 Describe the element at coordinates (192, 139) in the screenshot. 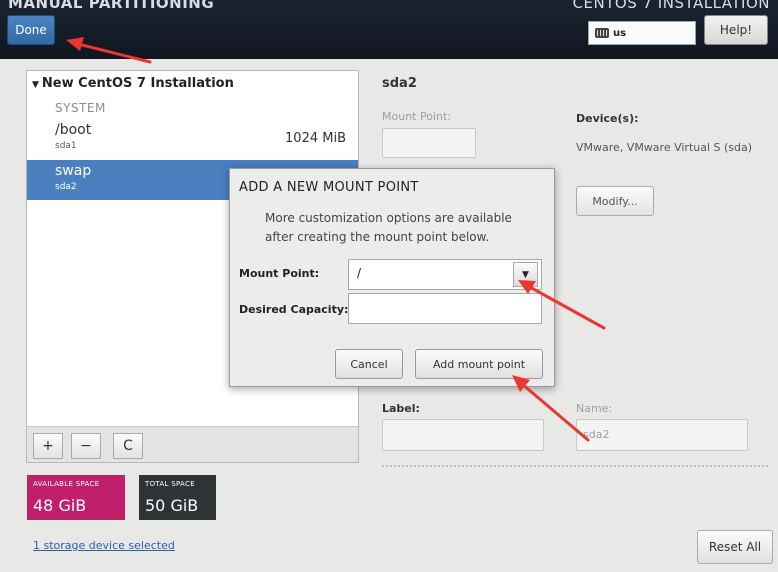

I see `mount-row-boot: /boot sda1 1024 MiB` at that location.